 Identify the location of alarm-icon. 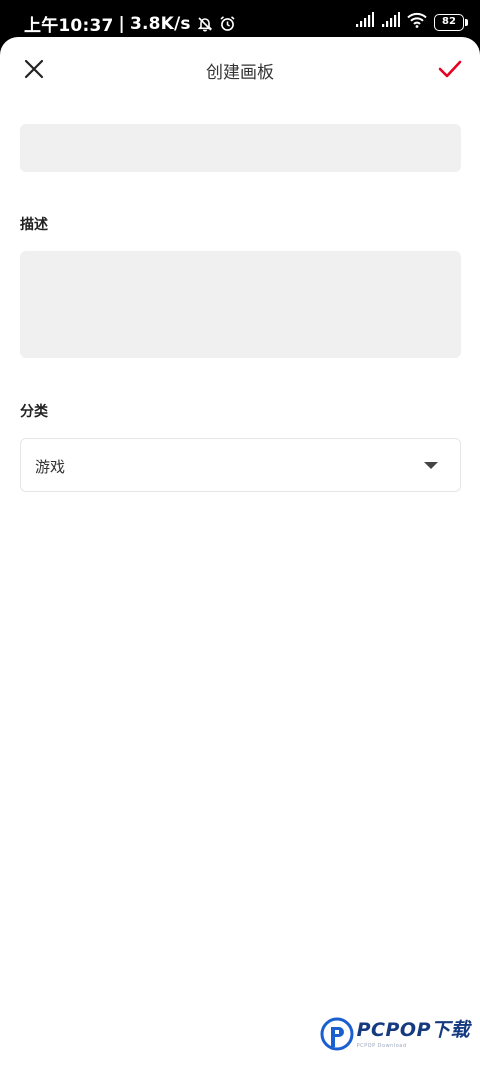
(227, 23).